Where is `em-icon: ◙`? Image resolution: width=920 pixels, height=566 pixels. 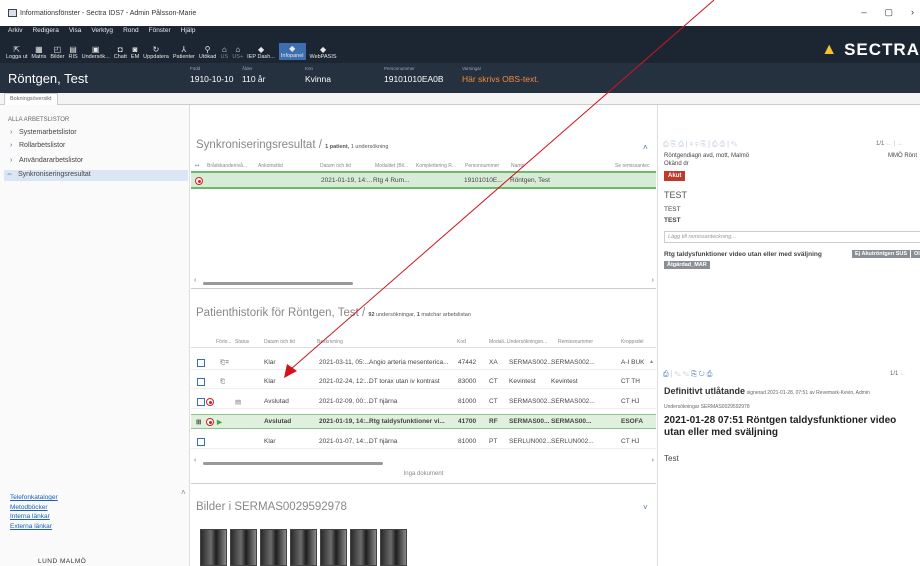 em-icon: ◙ is located at coordinates (135, 49).